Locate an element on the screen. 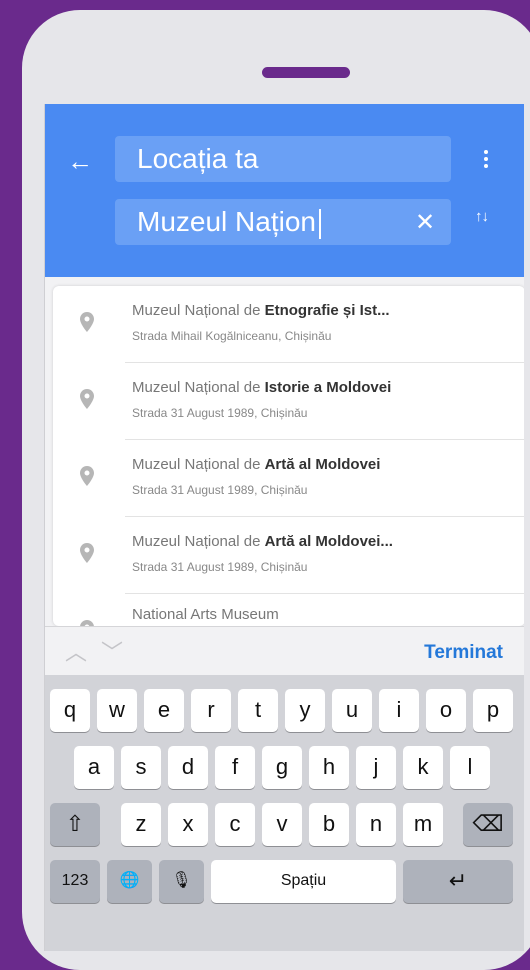  key-q: q is located at coordinates (70, 710).